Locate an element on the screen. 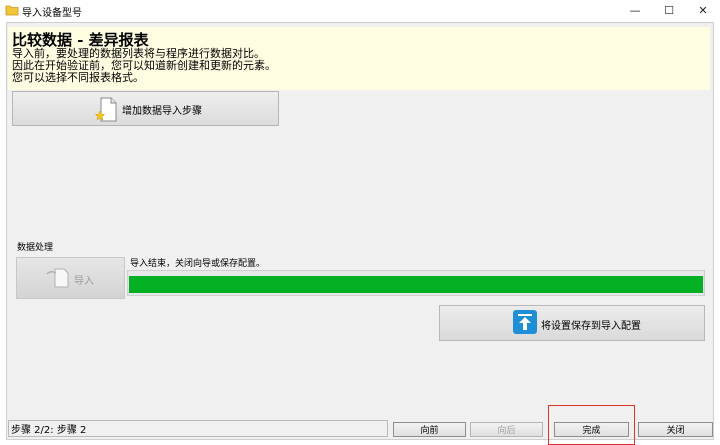 This screenshot has width=720, height=445. add-import-step-label: 增加数据导入步骤 is located at coordinates (162, 111).